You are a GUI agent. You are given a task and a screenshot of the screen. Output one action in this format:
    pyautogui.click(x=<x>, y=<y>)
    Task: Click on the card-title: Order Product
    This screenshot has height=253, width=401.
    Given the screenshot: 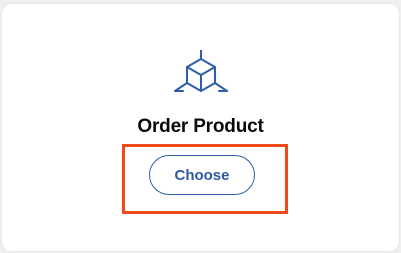 What is the action you would take?
    pyautogui.click(x=200, y=126)
    